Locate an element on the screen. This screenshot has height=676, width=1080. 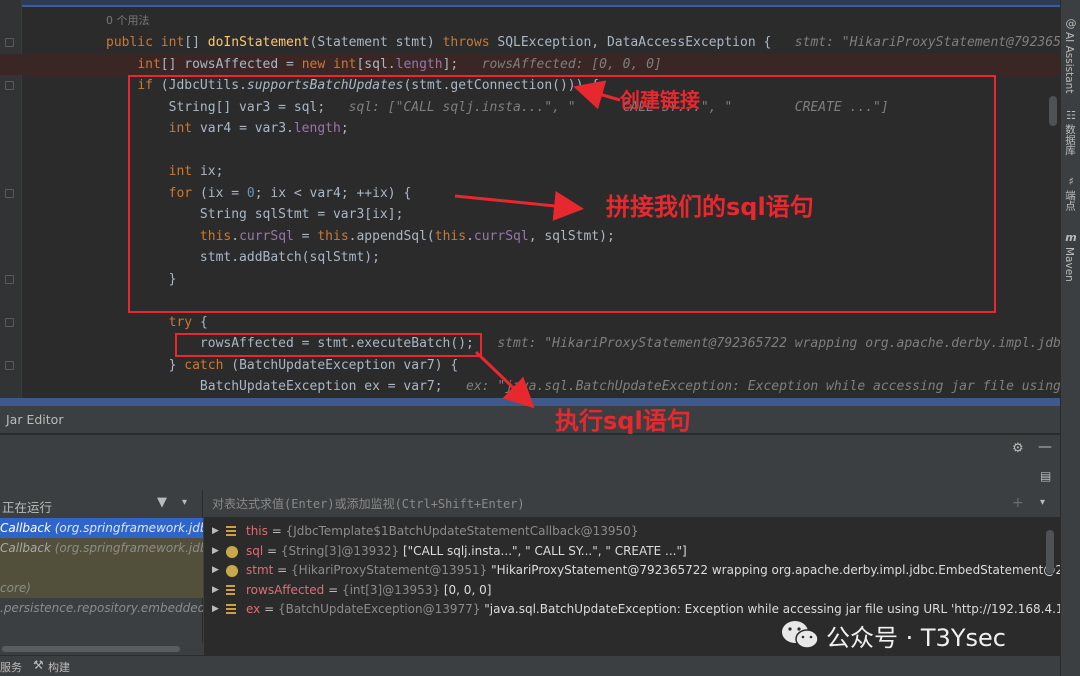
frame-location: .persistence.repository.embedded. is located at coordinates (101, 608).